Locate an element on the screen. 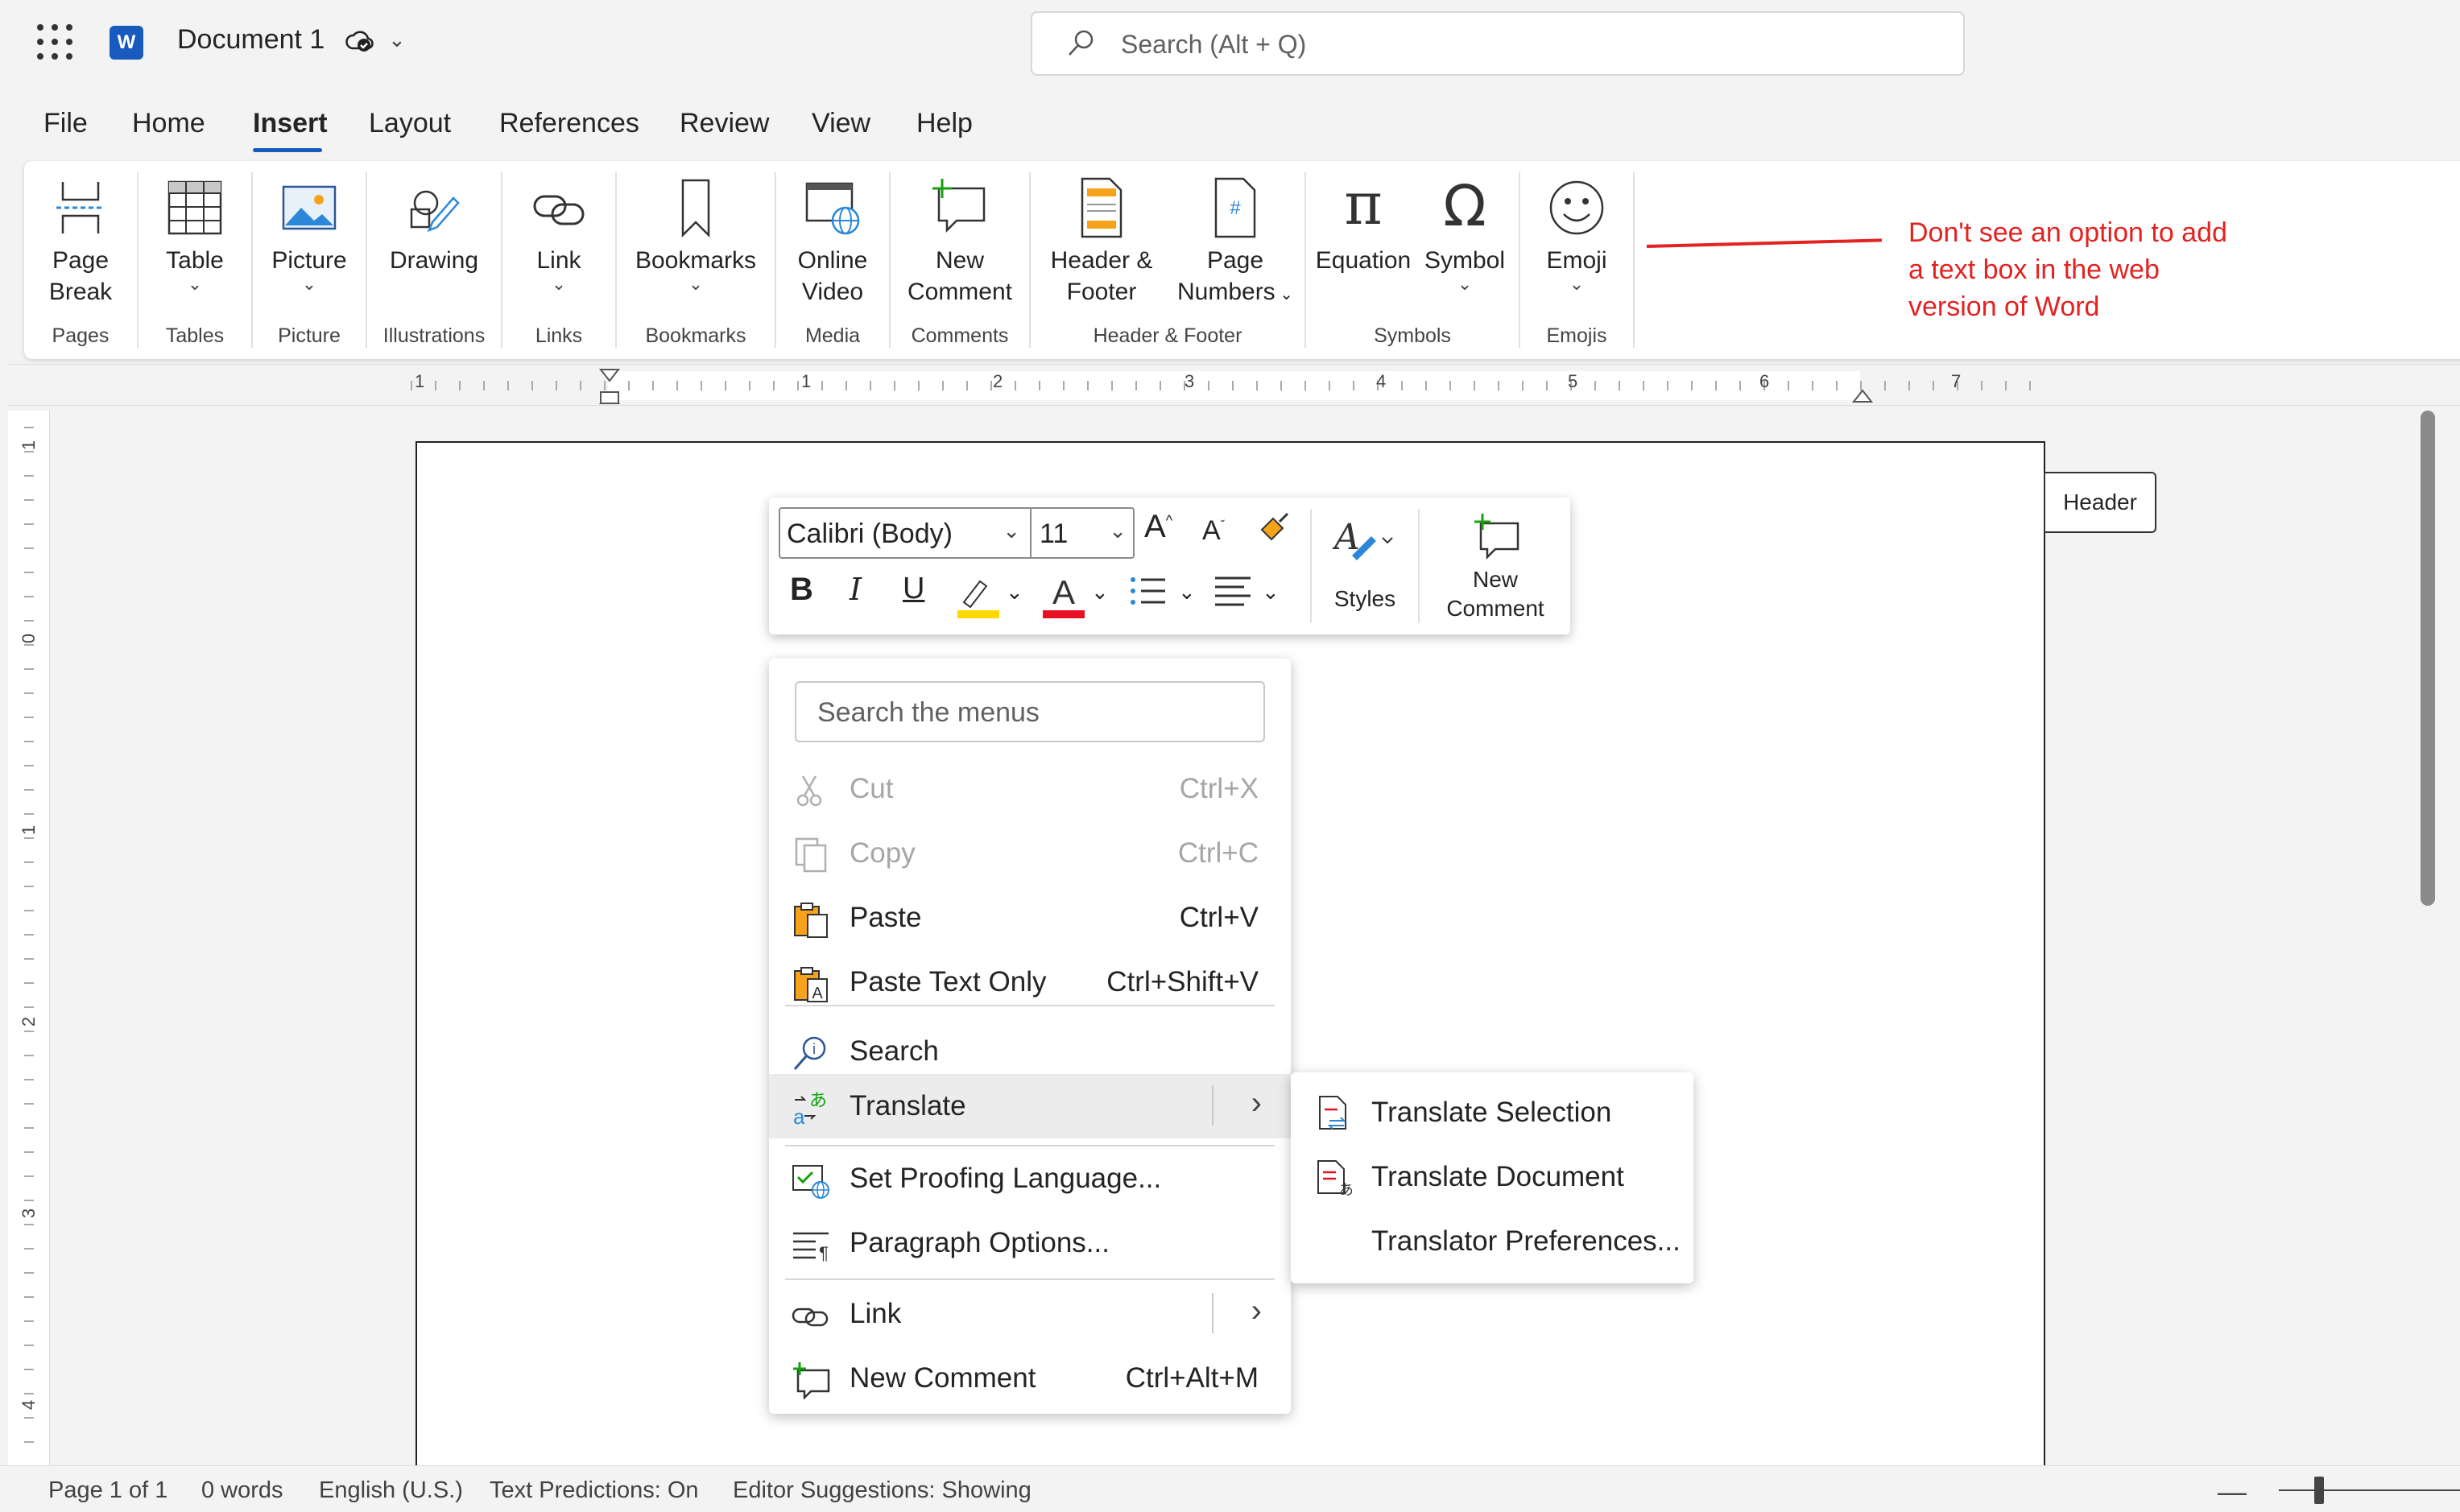  submenu-item-label: Translate Selection is located at coordinates (1491, 1112).